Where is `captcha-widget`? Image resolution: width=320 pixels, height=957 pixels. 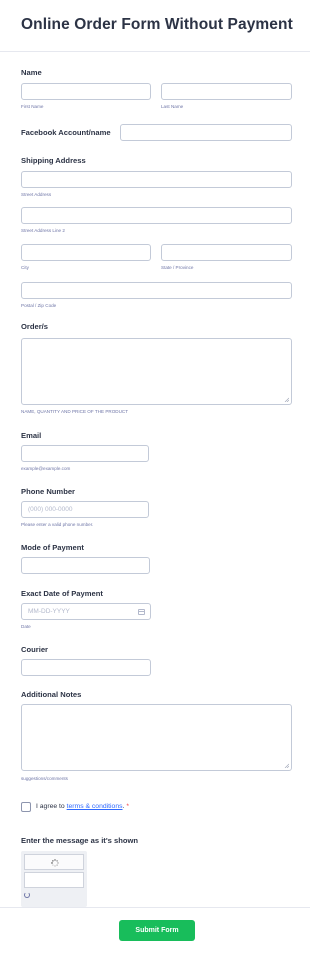 captcha-widget is located at coordinates (54, 879).